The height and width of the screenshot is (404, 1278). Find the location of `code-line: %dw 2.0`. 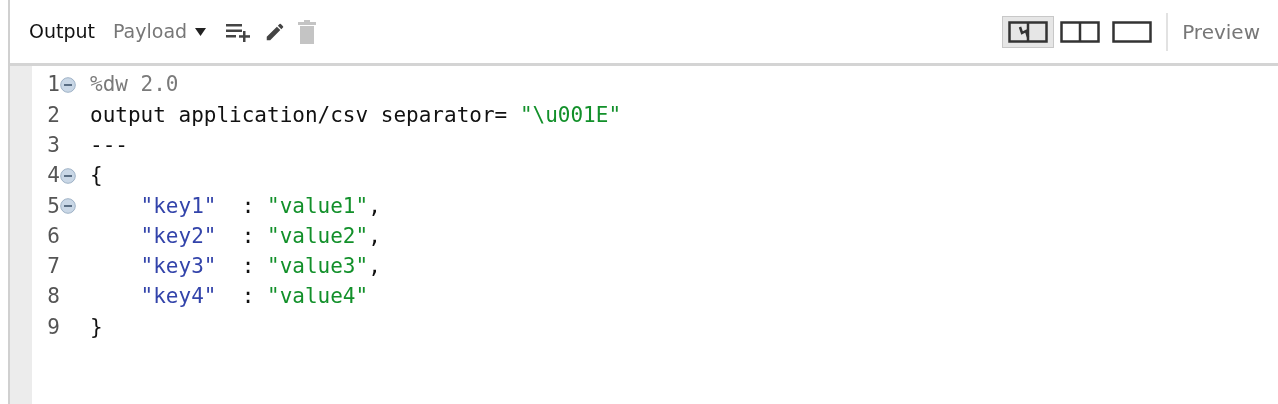

code-line: %dw 2.0 is located at coordinates (134, 85).